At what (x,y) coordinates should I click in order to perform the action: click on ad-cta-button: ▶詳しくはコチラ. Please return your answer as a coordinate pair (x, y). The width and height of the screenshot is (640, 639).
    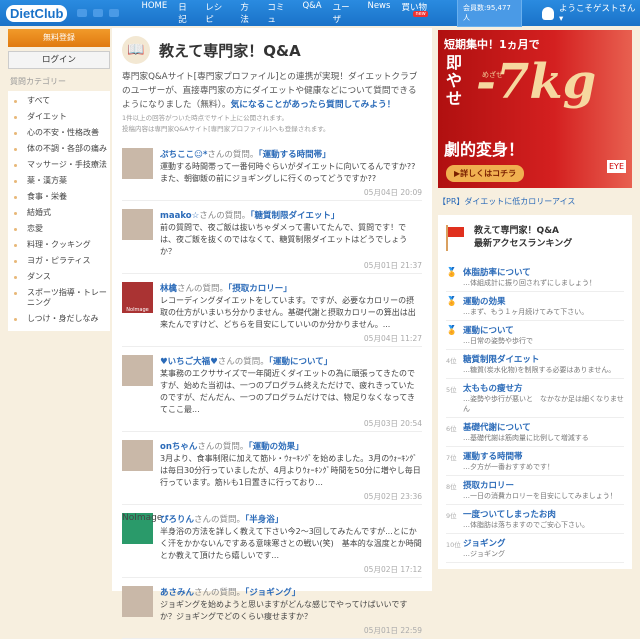
    Looking at the image, I should click on (485, 173).